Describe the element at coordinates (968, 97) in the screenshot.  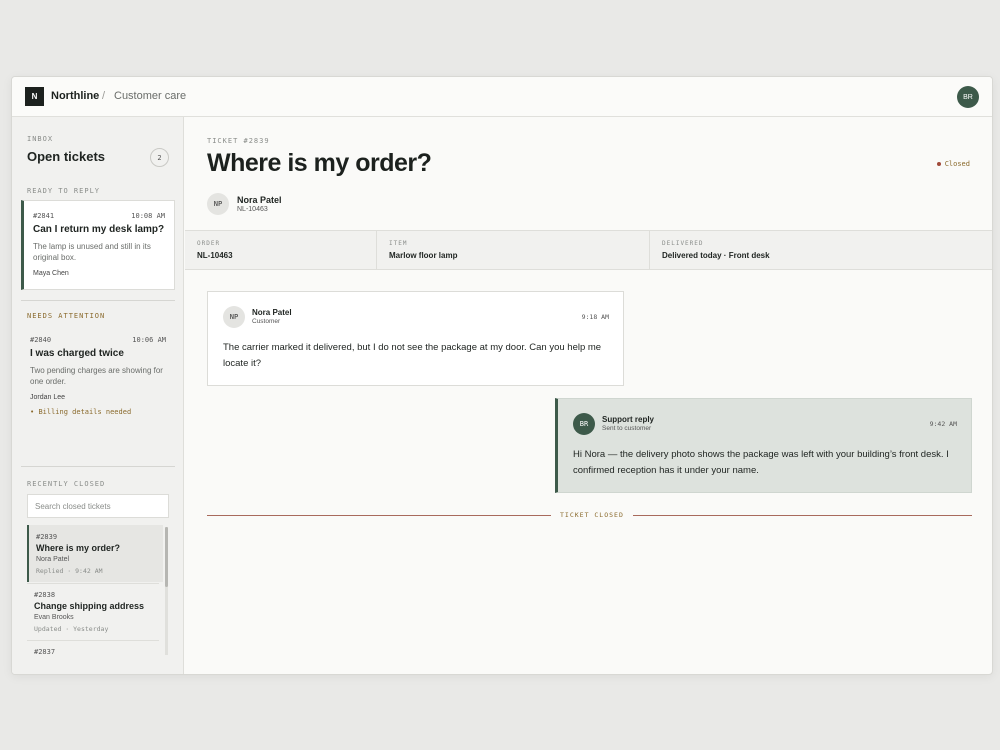
I see `user-avatar: BR` at that location.